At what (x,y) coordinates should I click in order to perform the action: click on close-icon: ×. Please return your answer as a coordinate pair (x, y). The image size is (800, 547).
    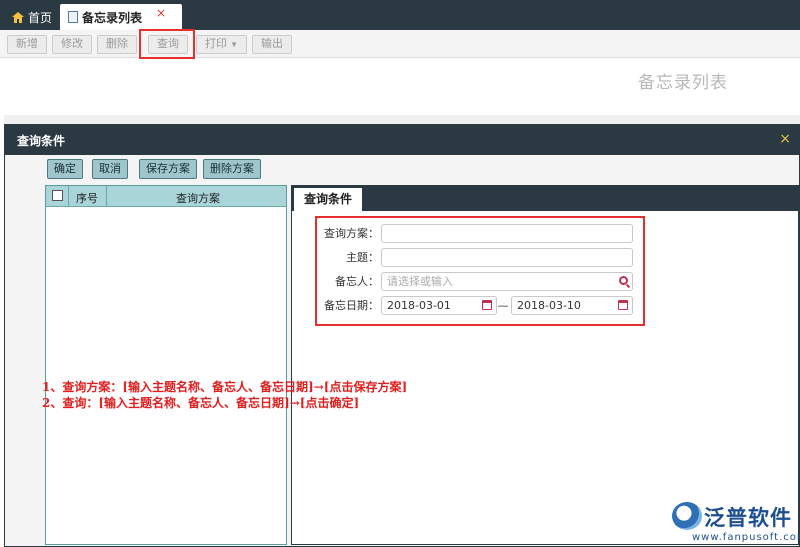
    Looking at the image, I should click on (785, 139).